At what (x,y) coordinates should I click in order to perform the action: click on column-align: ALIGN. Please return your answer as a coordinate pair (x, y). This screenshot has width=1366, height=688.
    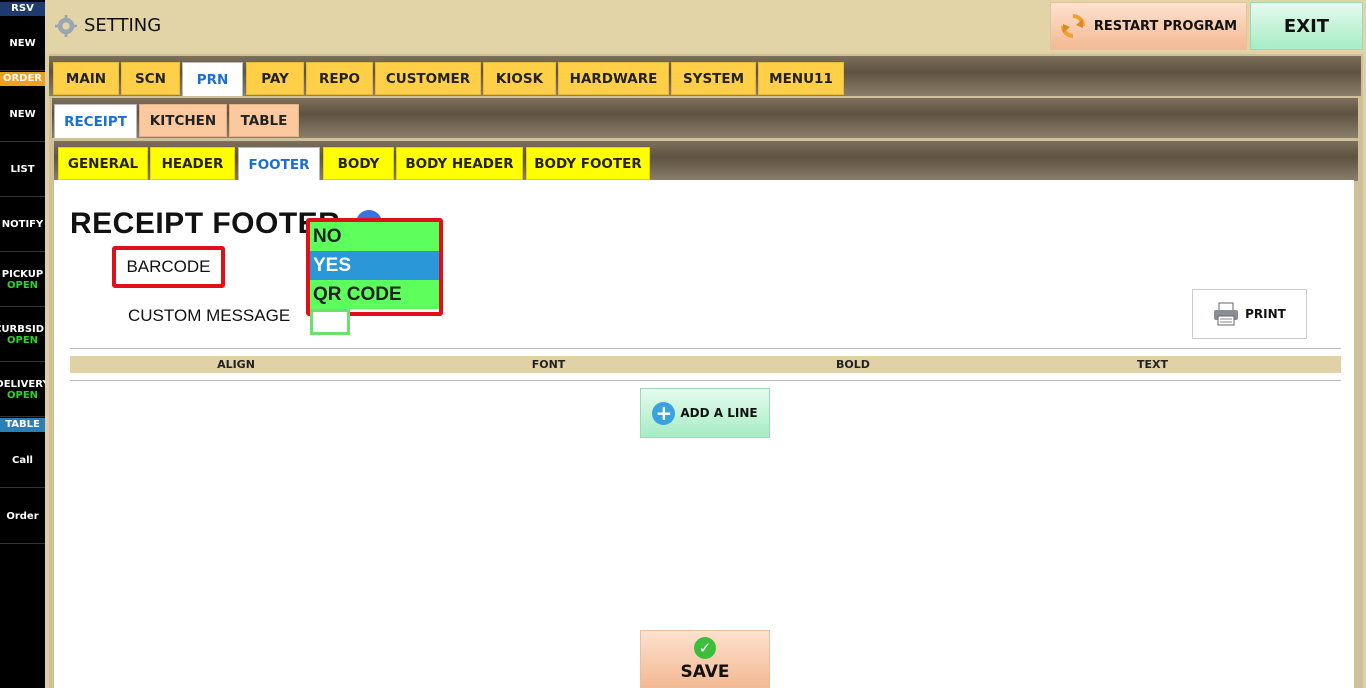
    Looking at the image, I should click on (236, 364).